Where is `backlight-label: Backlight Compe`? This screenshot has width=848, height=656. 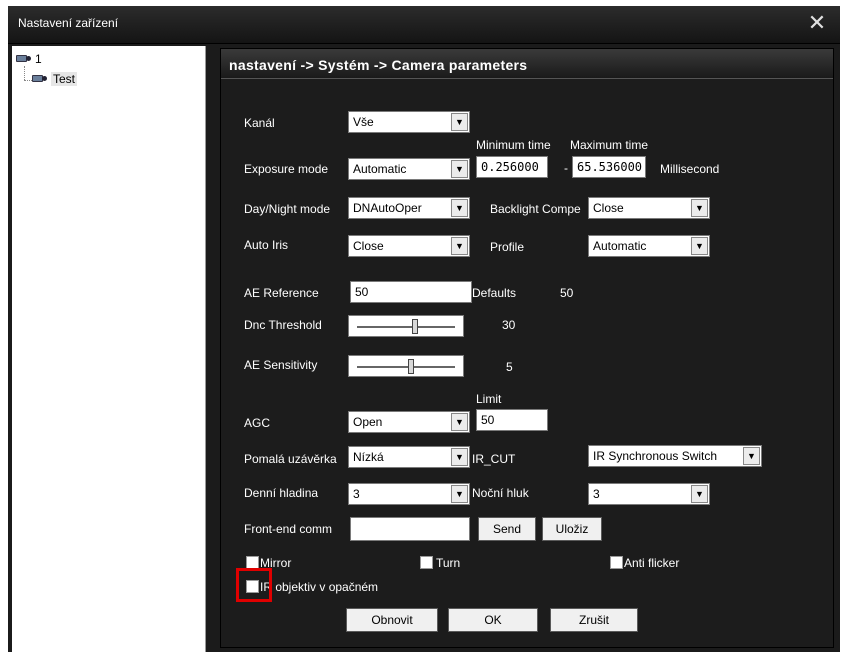 backlight-label: Backlight Compe is located at coordinates (535, 209).